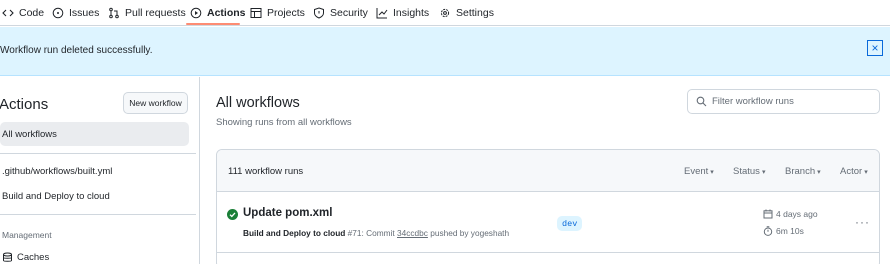 Image resolution: width=890 pixels, height=264 pixels. Describe the element at coordinates (354, 233) in the screenshot. I see `run-number: #71` at that location.